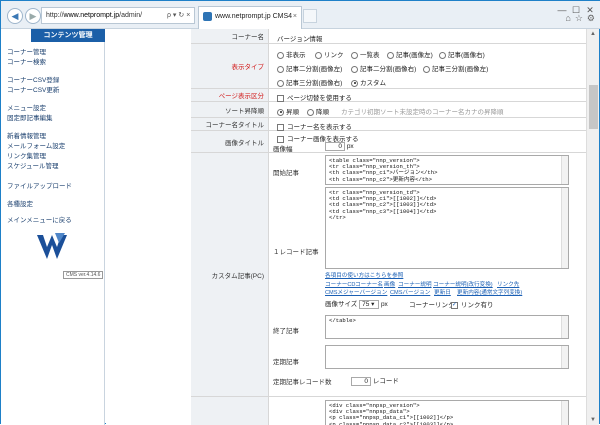  Describe the element at coordinates (314, 83) in the screenshot. I see `option-label: 記事三分割(画像右)` at that location.